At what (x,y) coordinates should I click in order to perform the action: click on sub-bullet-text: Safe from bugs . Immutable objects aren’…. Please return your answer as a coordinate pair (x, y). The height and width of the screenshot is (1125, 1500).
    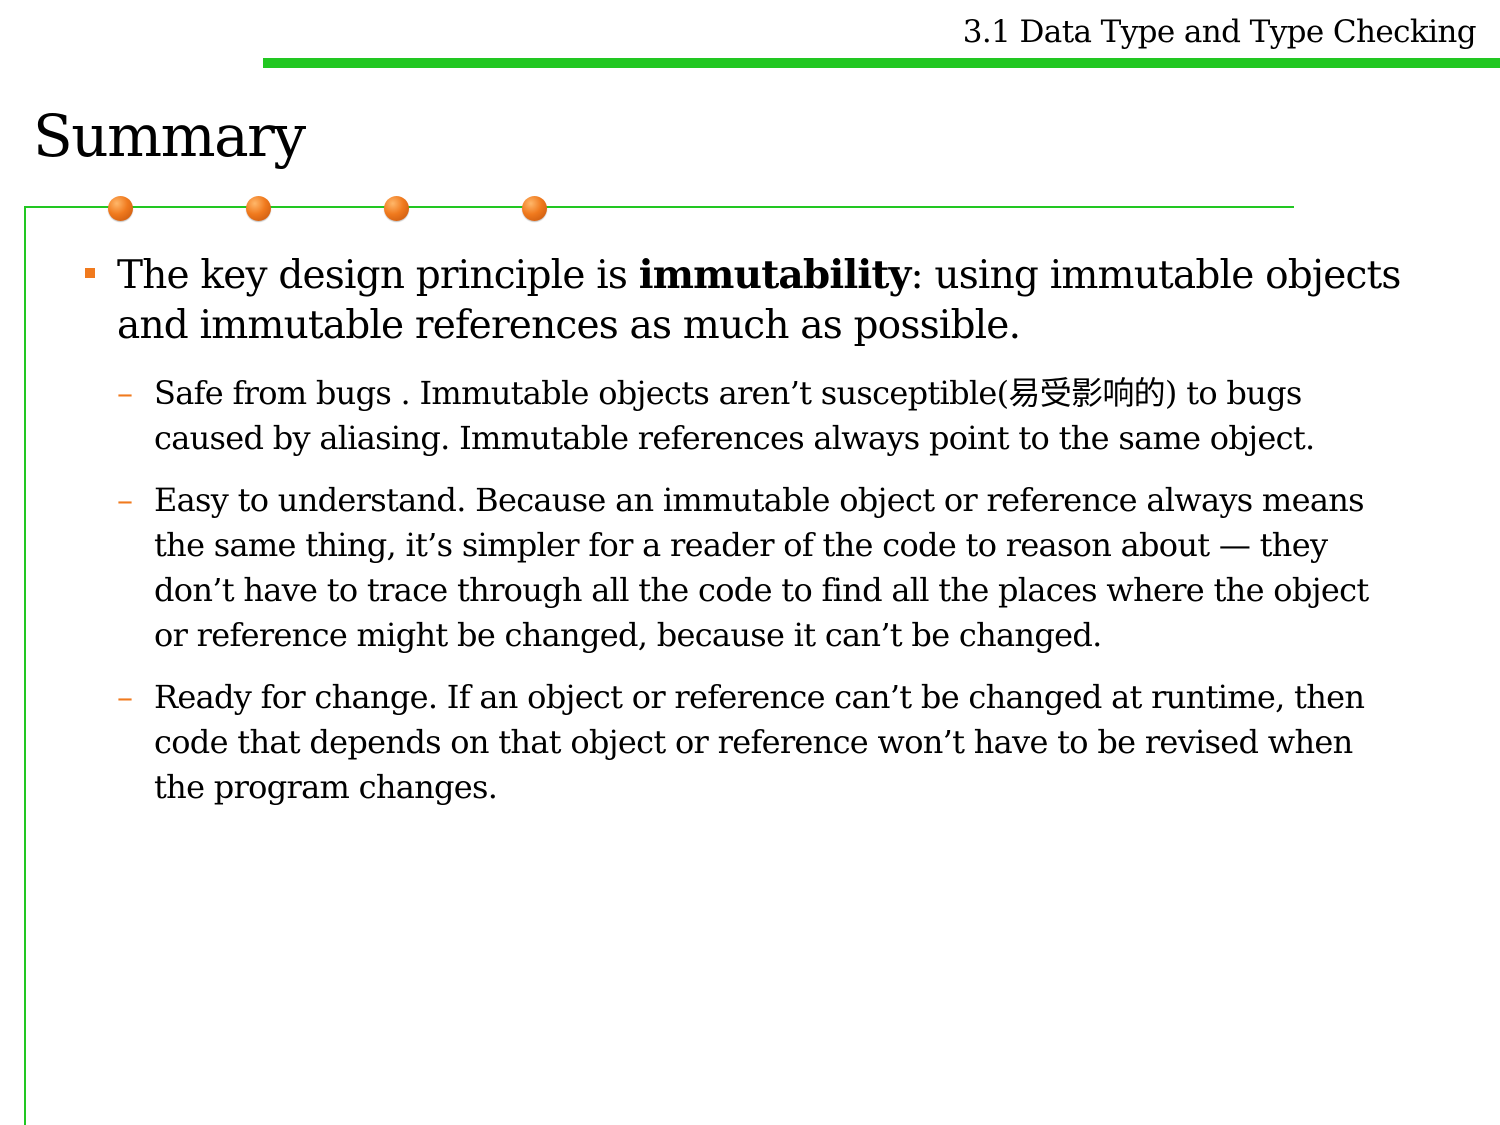
    Looking at the image, I should click on (734, 415).